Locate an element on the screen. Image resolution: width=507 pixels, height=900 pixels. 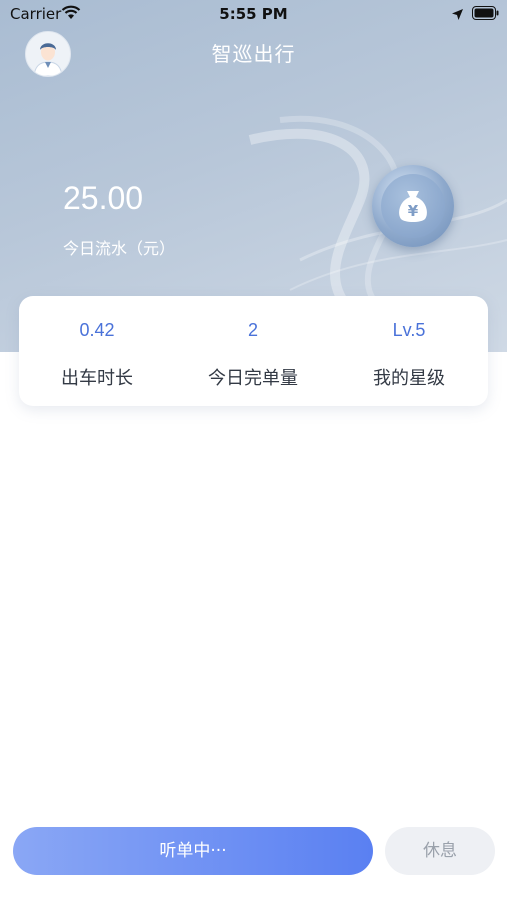
listening-orders-button: 听单中··· is located at coordinates (193, 851).